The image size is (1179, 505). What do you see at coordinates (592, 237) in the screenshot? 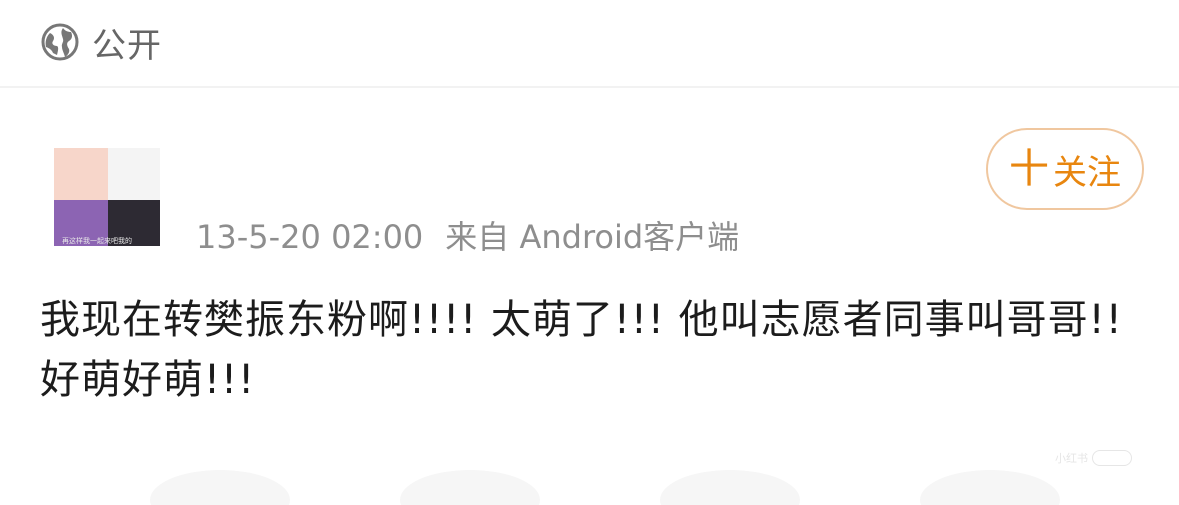
I see `post-source: 来自 Android客户端` at bounding box center [592, 237].